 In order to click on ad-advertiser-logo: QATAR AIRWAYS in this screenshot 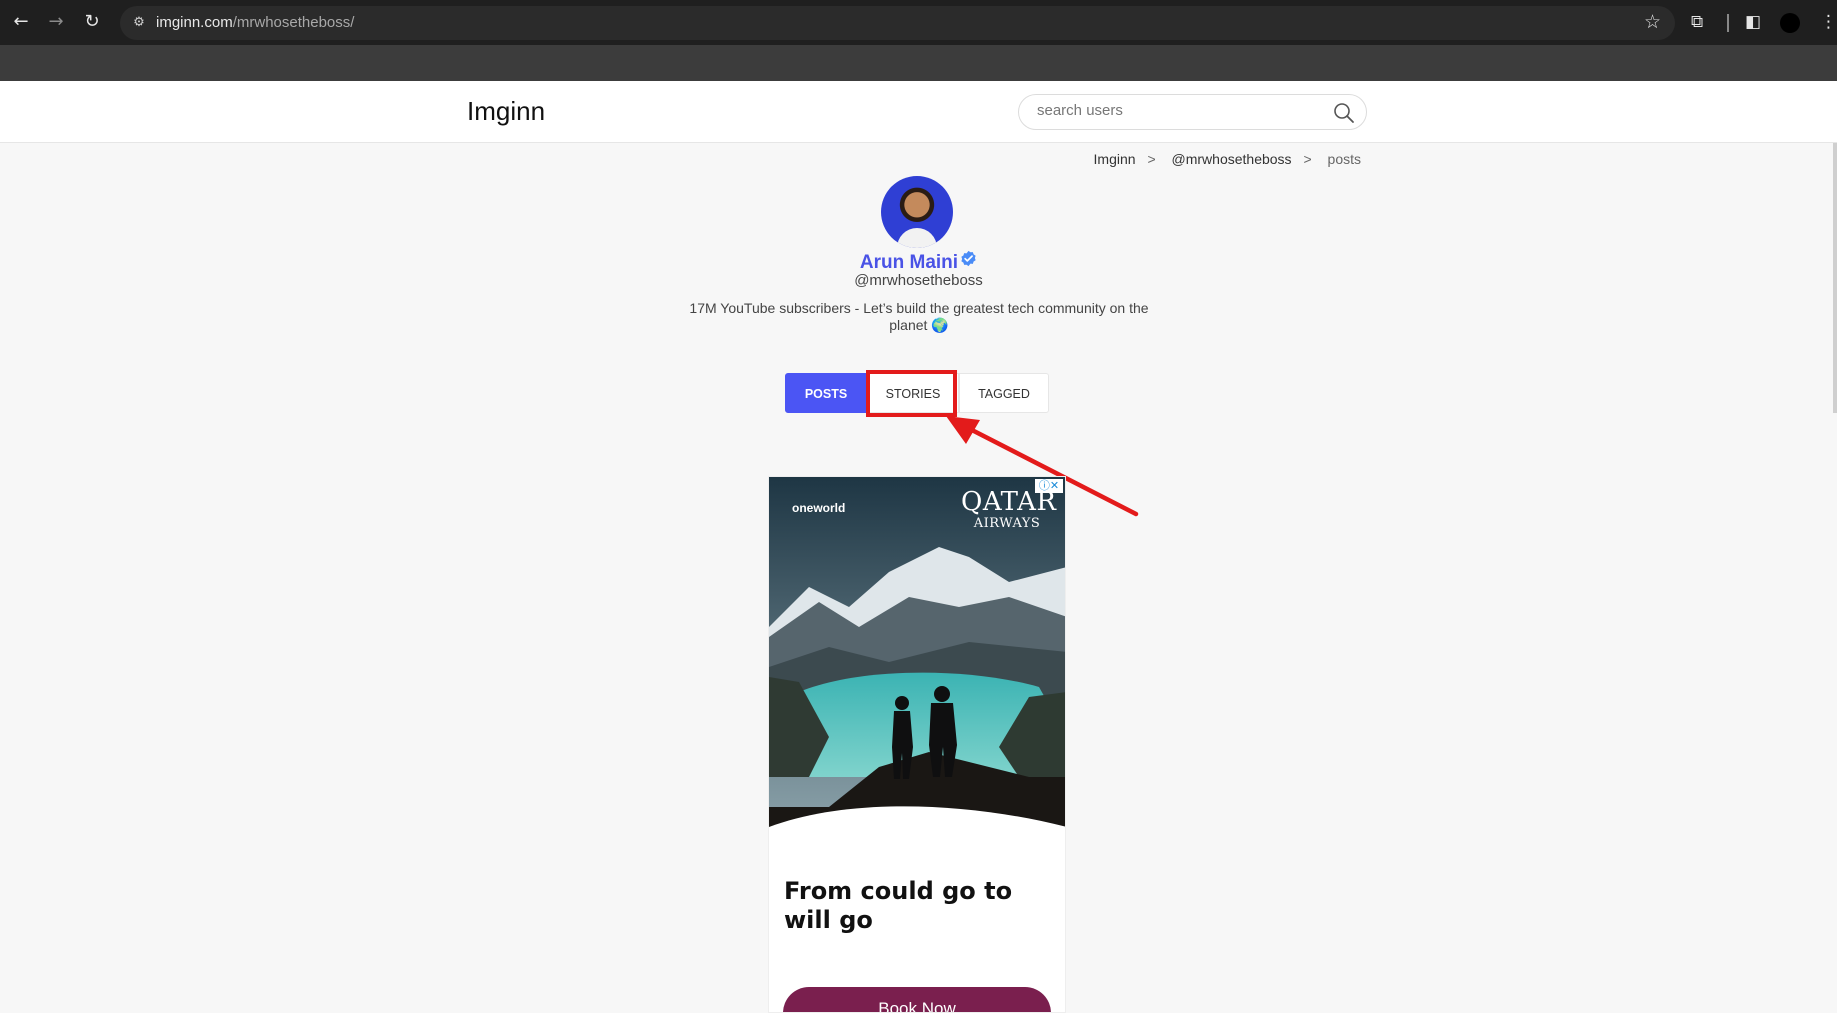, I will do `click(1008, 511)`.